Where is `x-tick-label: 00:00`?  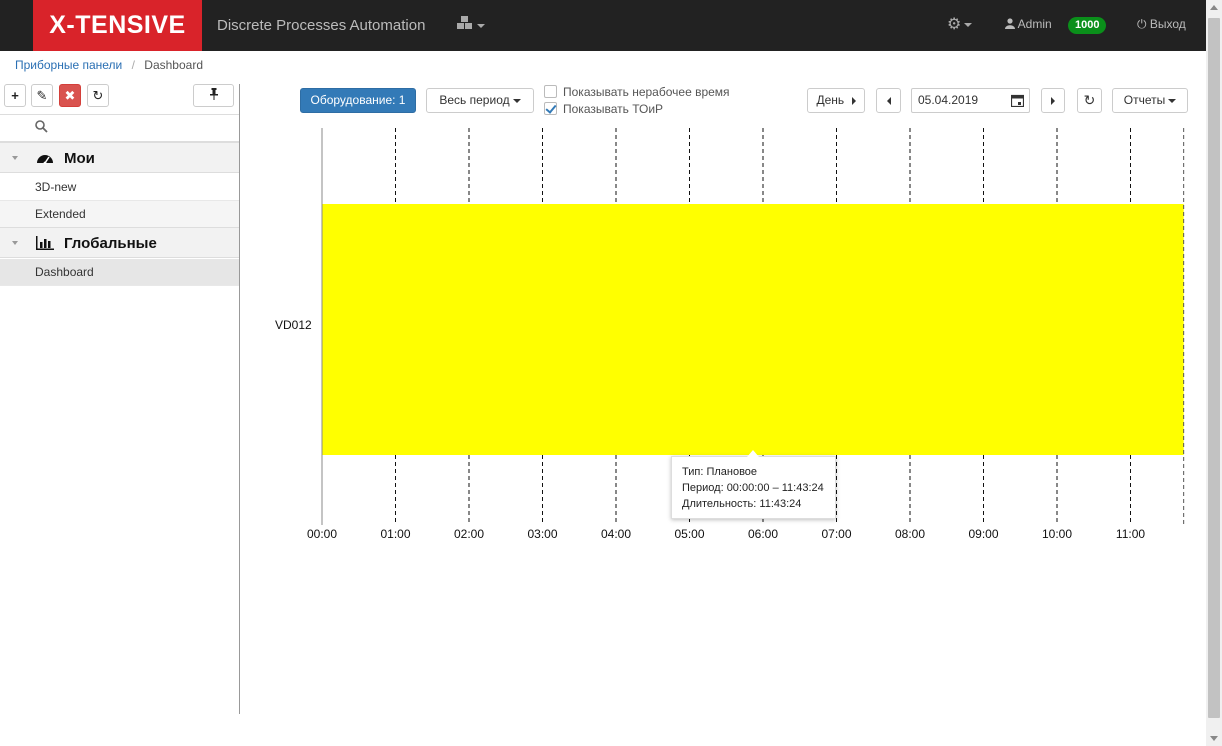
x-tick-label: 00:00 is located at coordinates (322, 534).